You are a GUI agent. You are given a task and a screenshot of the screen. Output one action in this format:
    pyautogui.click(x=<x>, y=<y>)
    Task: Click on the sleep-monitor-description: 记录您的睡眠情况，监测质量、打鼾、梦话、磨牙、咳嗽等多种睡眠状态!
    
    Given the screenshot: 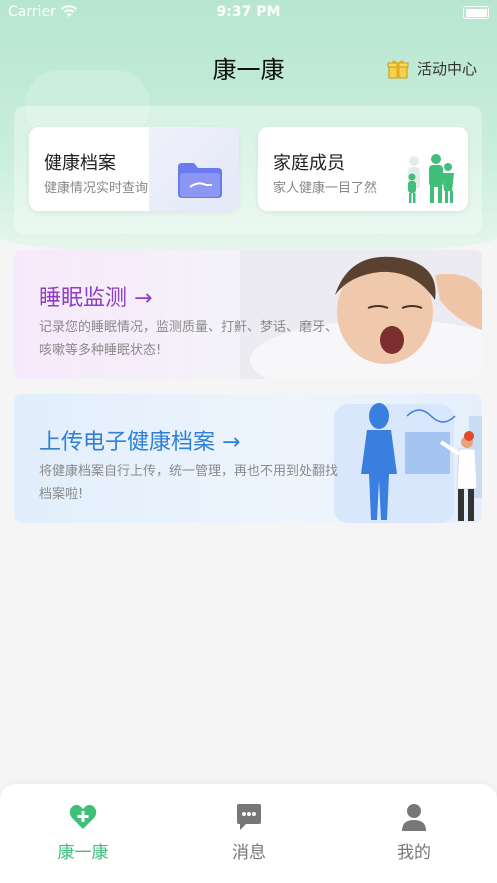 What is the action you would take?
    pyautogui.click(x=189, y=339)
    